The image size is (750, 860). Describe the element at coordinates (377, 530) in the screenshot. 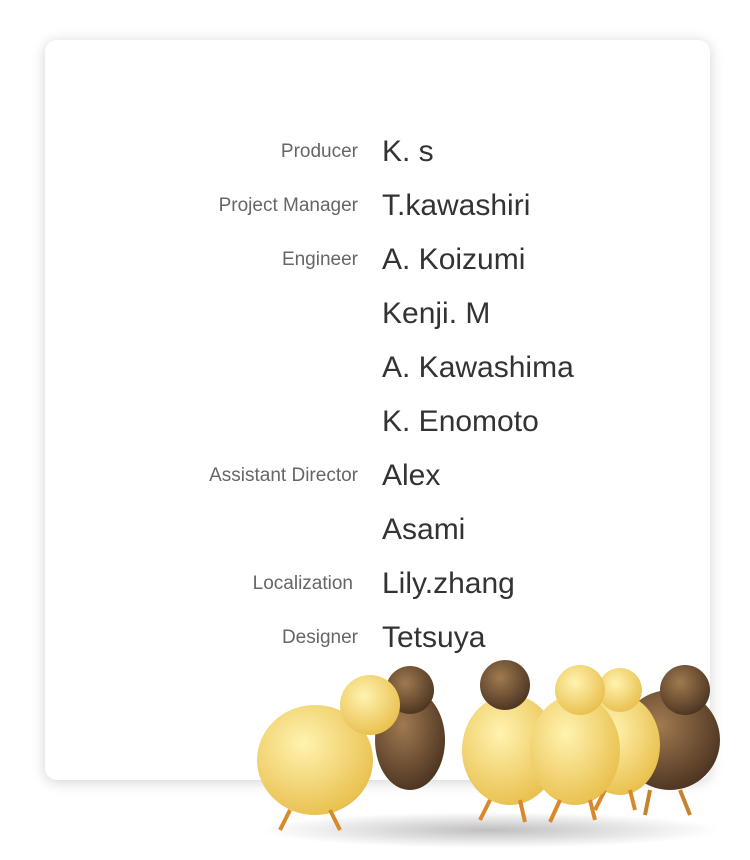

I see `credit-row: Asami` at that location.